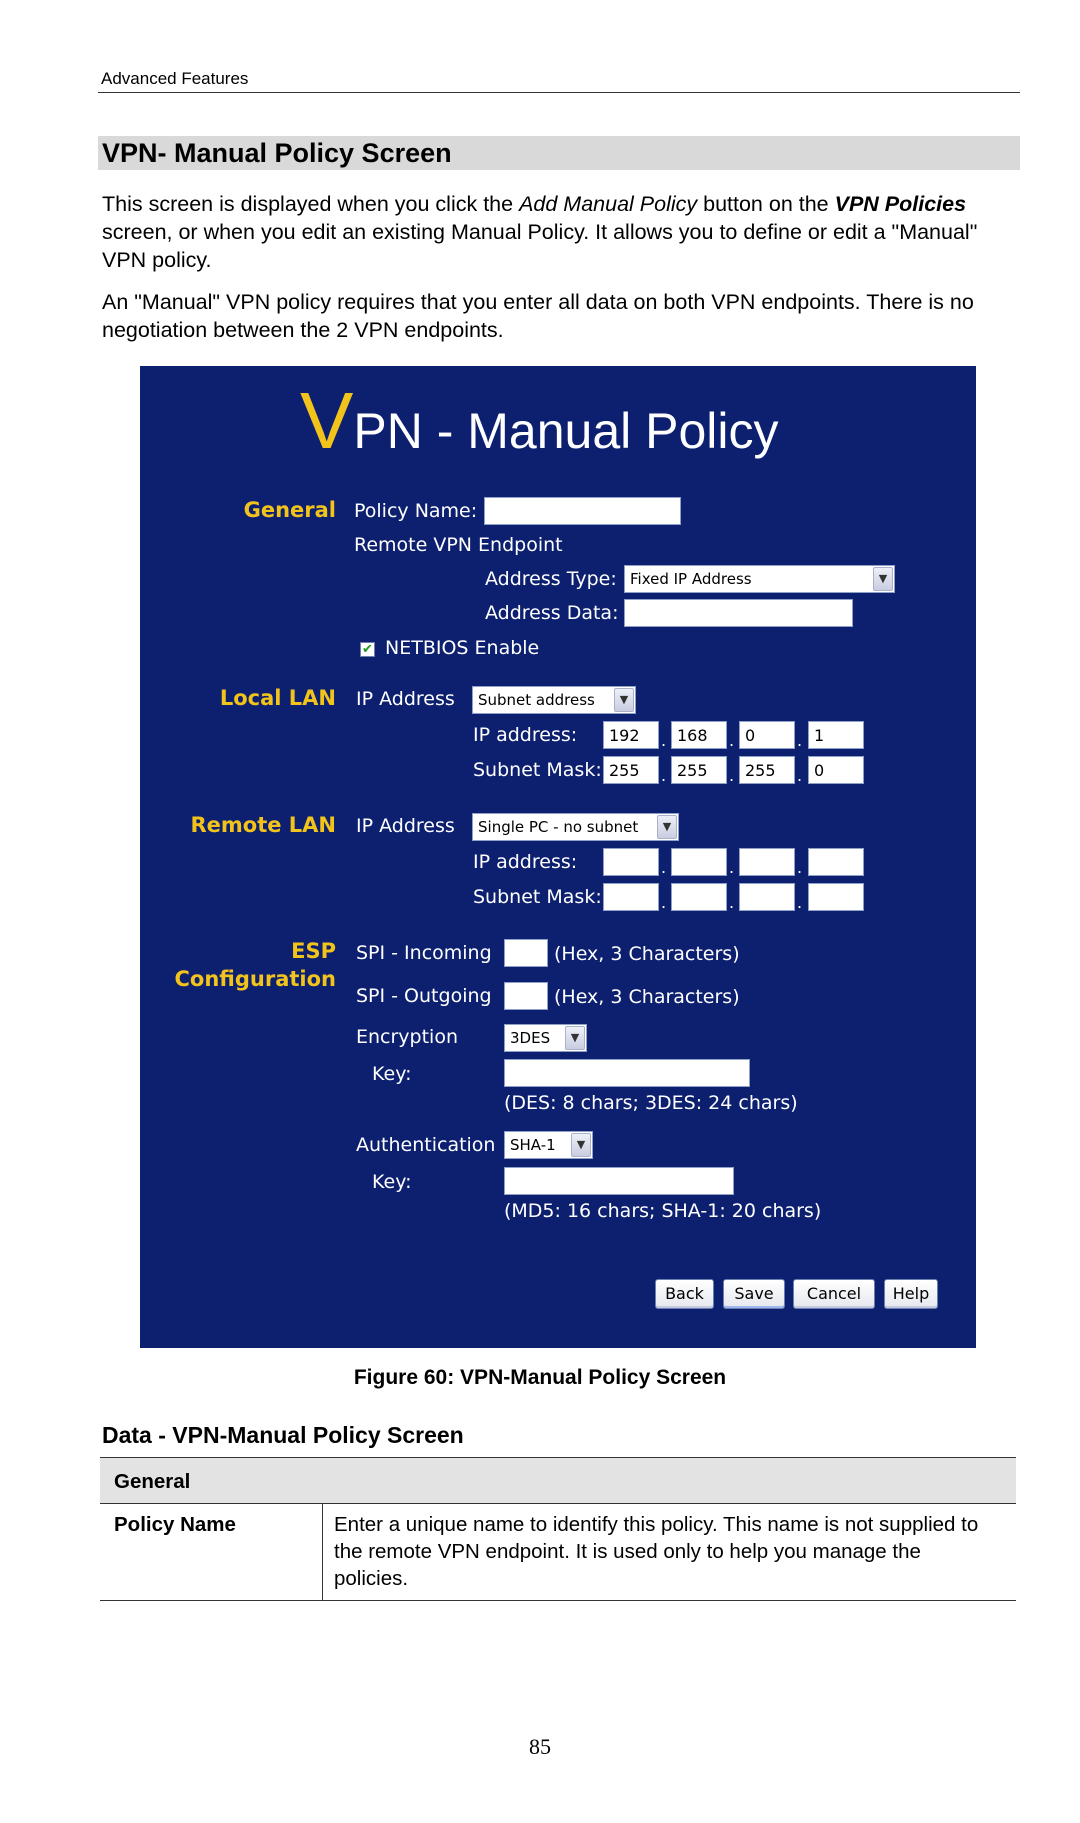 Image resolution: width=1080 pixels, height=1823 pixels. I want to click on address-data-label: Address Data:, so click(552, 613).